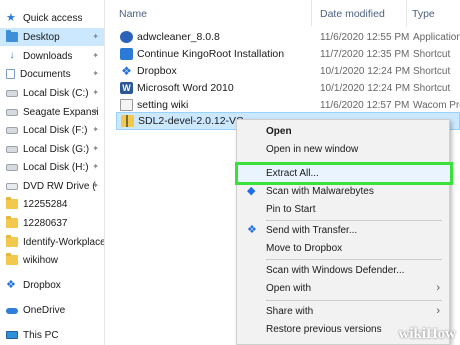  What do you see at coordinates (126, 71) in the screenshot?
I see `dropbox-icon: ❖` at bounding box center [126, 71].